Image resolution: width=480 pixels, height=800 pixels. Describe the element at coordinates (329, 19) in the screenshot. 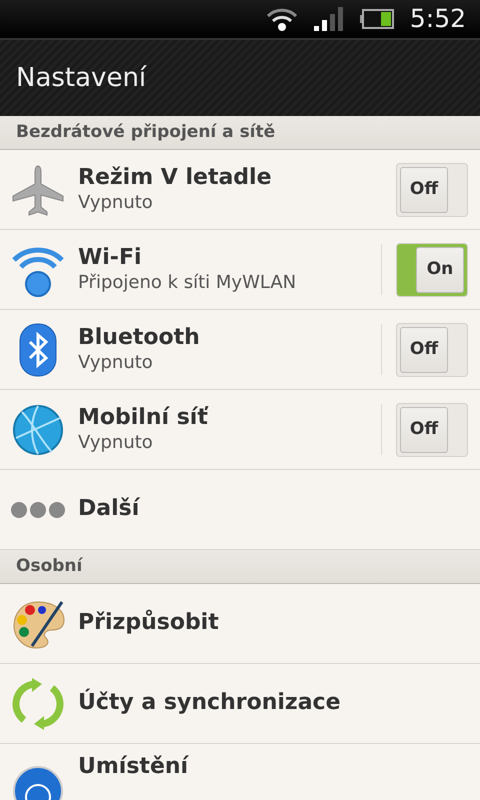

I see `cell-signal-icon` at that location.